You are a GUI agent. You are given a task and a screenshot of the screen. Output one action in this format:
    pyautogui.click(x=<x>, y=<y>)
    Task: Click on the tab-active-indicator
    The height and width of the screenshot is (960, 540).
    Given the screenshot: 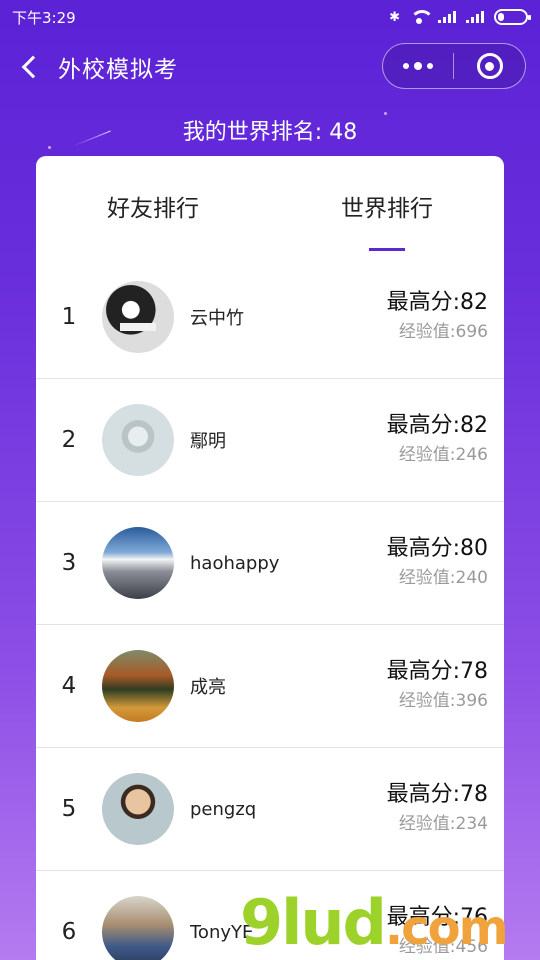 What is the action you would take?
    pyautogui.click(x=387, y=249)
    